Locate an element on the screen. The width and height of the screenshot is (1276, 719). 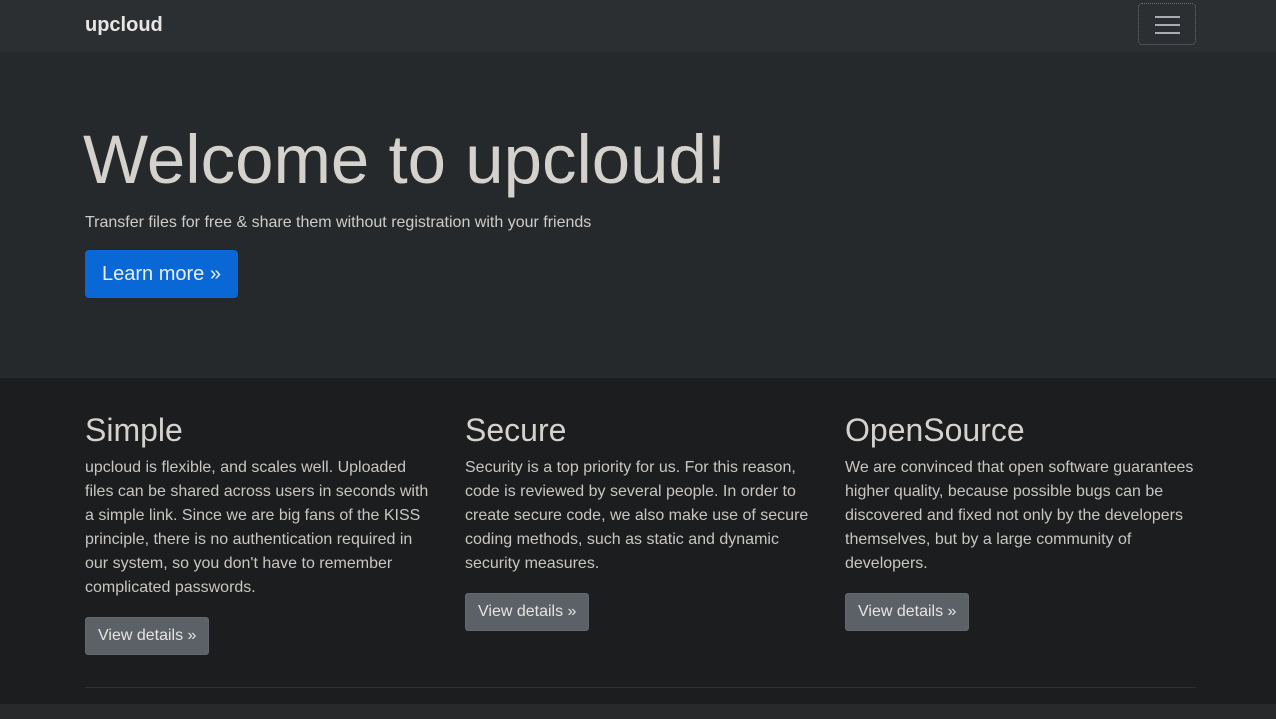
learn-more-button: Learn more » is located at coordinates (161, 274).